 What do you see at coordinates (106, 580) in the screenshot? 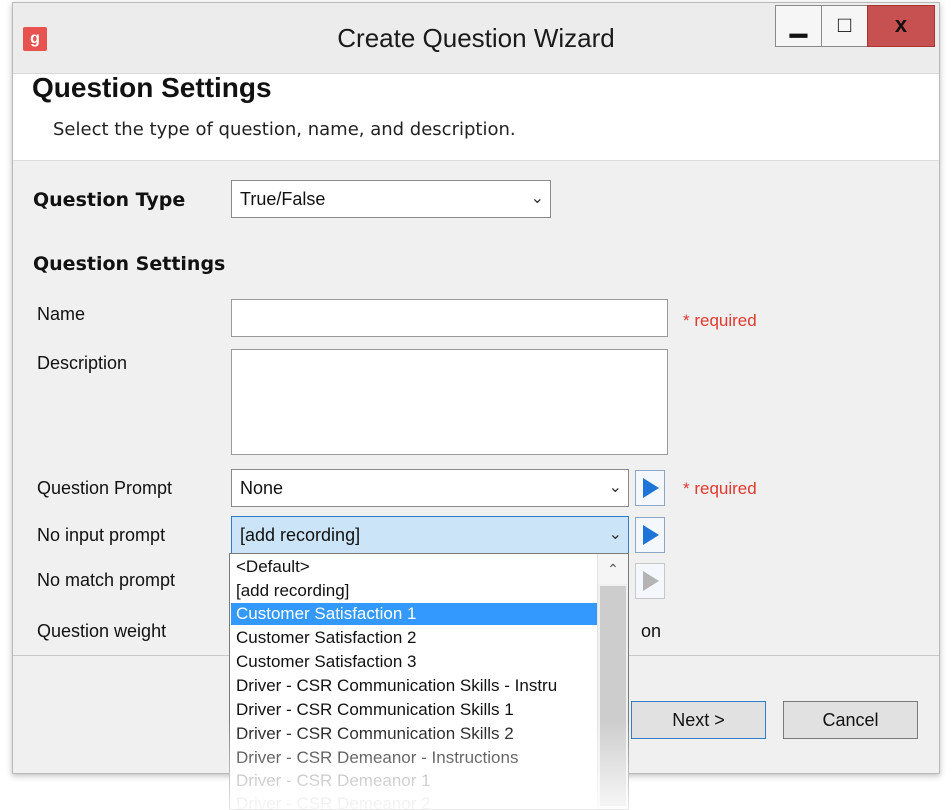
I see `no-match-prompt-label: No match prompt` at bounding box center [106, 580].